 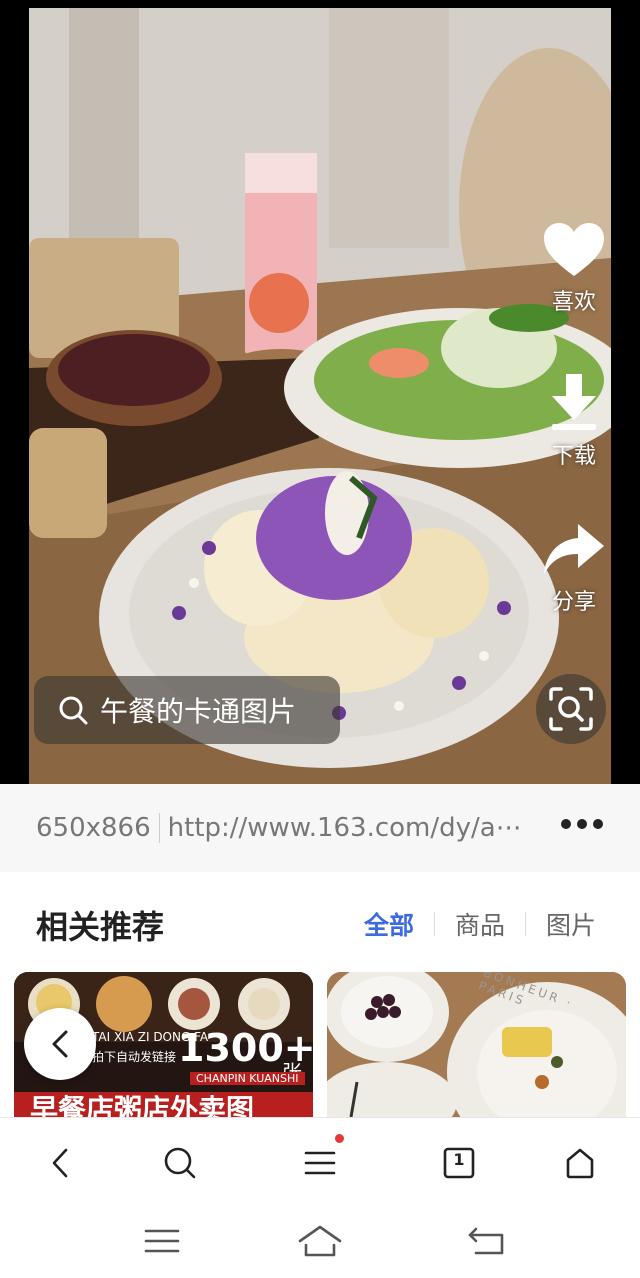 I want to click on system-back-icon, so click(x=488, y=1241).